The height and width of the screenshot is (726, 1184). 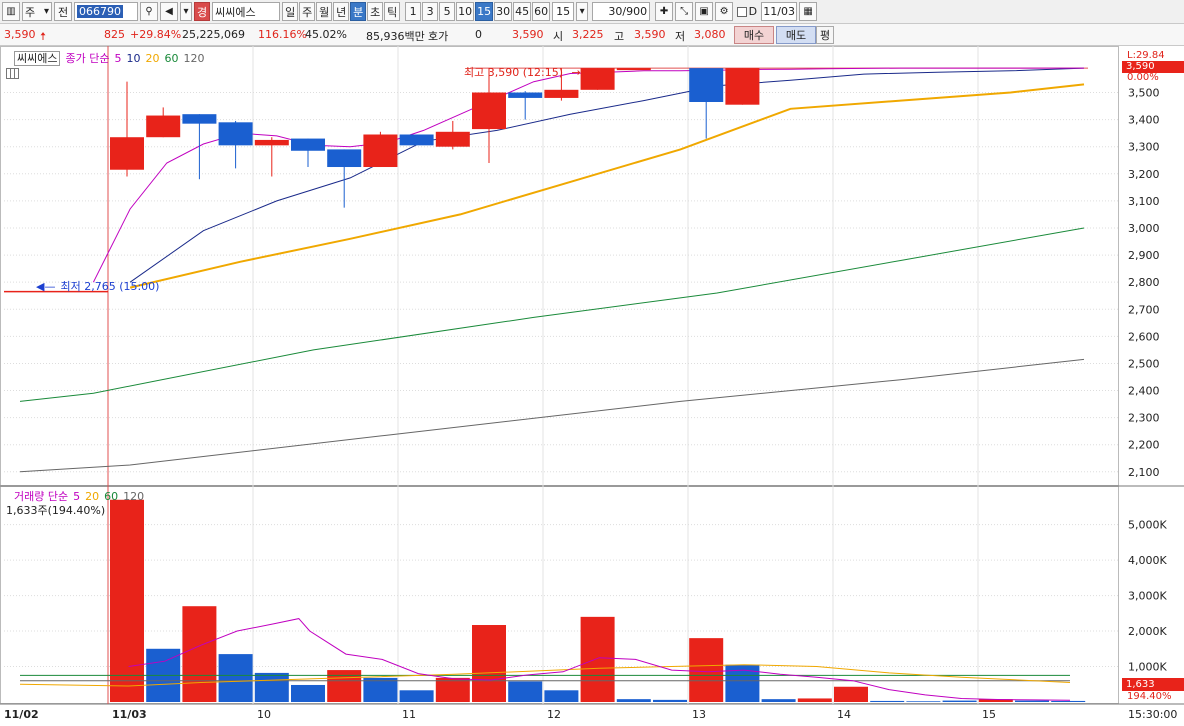 What do you see at coordinates (171, 58) in the screenshot?
I see `ma60-period: 60` at bounding box center [171, 58].